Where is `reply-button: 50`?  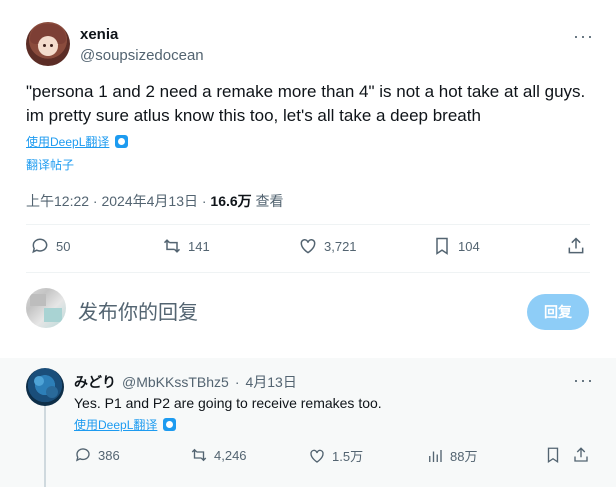
reply-button: 50 is located at coordinates (50, 246).